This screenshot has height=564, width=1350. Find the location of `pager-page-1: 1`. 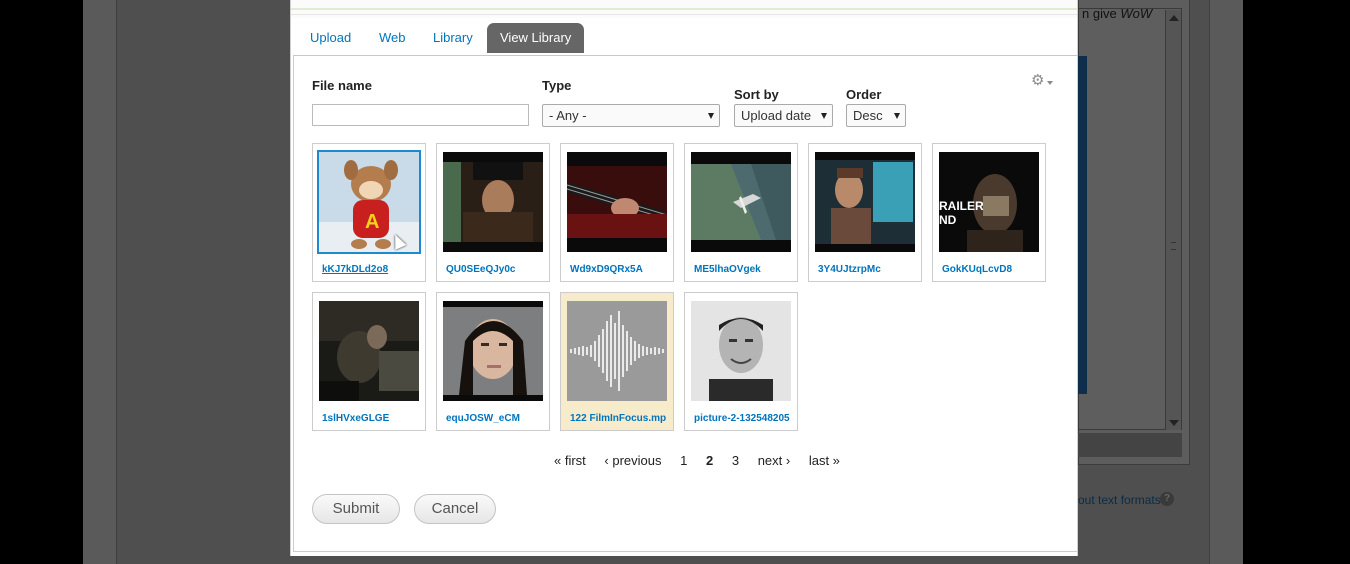

pager-page-1: 1 is located at coordinates (683, 460).